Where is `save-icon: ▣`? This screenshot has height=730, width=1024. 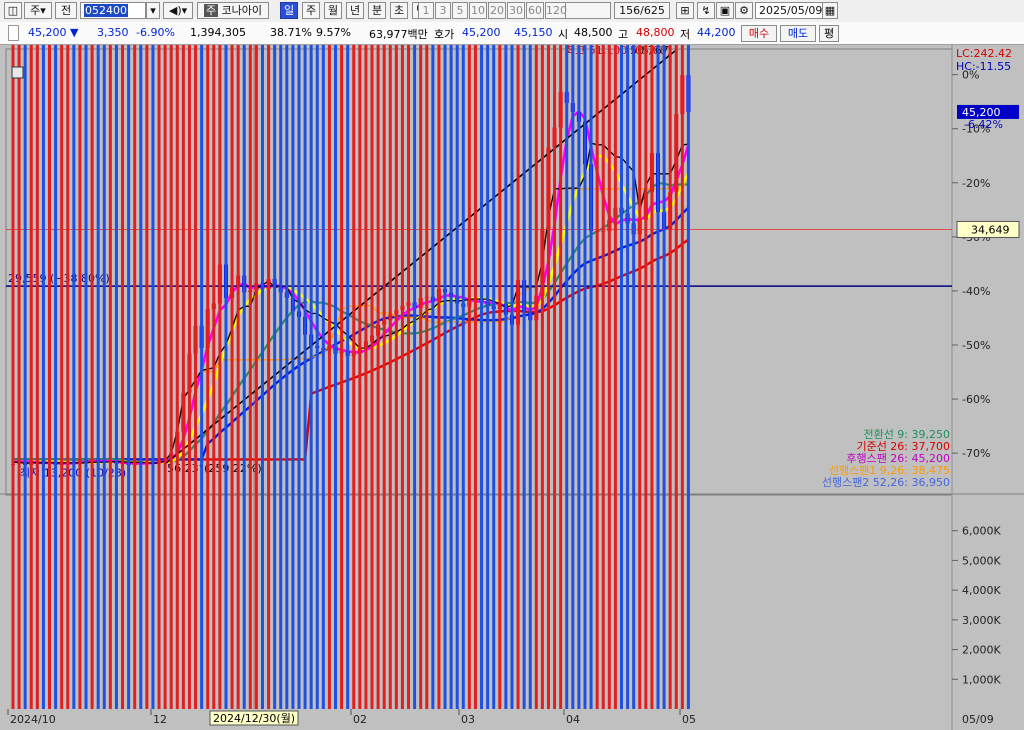
save-icon: ▣ is located at coordinates (725, 10).